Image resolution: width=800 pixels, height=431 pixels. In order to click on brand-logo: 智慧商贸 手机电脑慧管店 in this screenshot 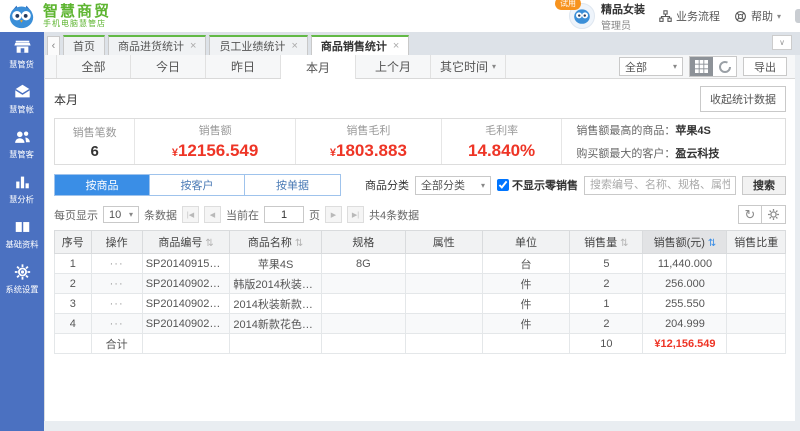, I will do `click(55, 16)`.